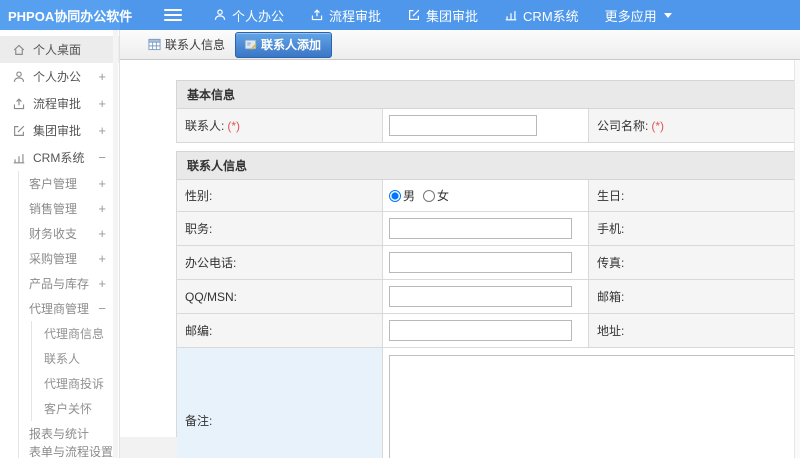  What do you see at coordinates (485, 94) in the screenshot?
I see `section-title: 基本信息` at bounding box center [485, 94].